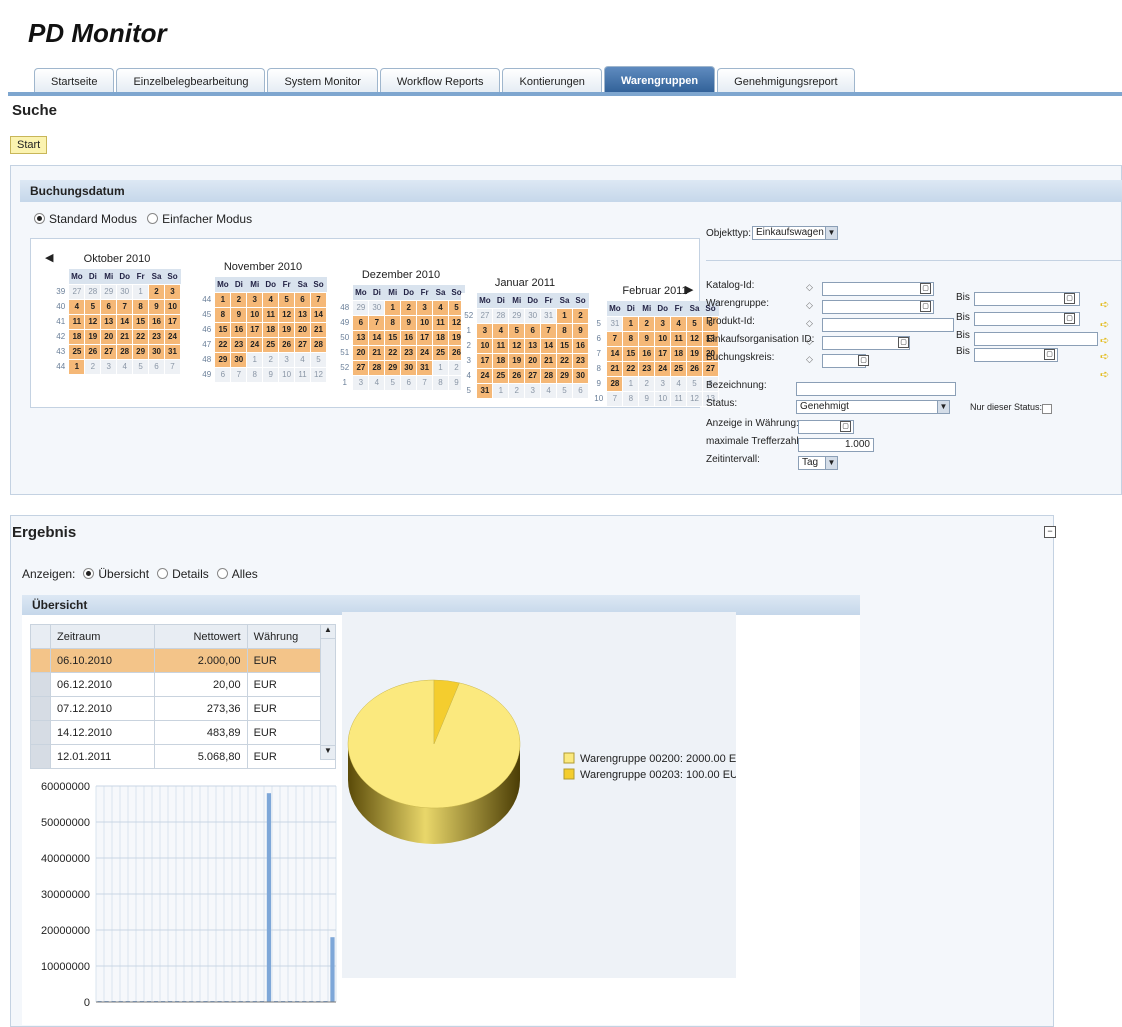  I want to click on nur-status-checkbox, so click(1047, 409).